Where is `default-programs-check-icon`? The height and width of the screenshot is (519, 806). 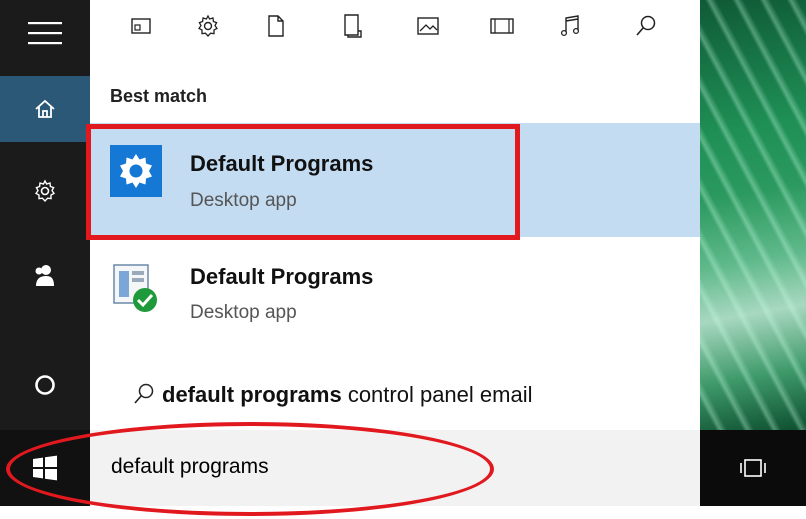
default-programs-check-icon is located at coordinates (135, 288).